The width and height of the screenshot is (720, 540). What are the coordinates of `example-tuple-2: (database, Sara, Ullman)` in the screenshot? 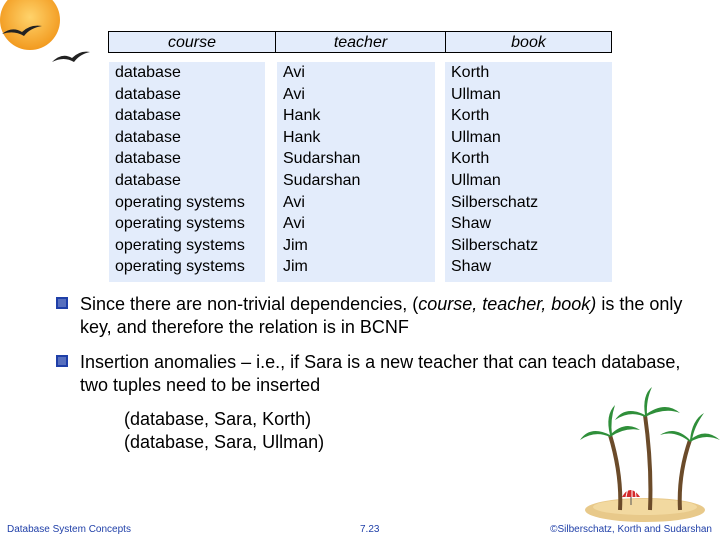 It's located at (224, 442).